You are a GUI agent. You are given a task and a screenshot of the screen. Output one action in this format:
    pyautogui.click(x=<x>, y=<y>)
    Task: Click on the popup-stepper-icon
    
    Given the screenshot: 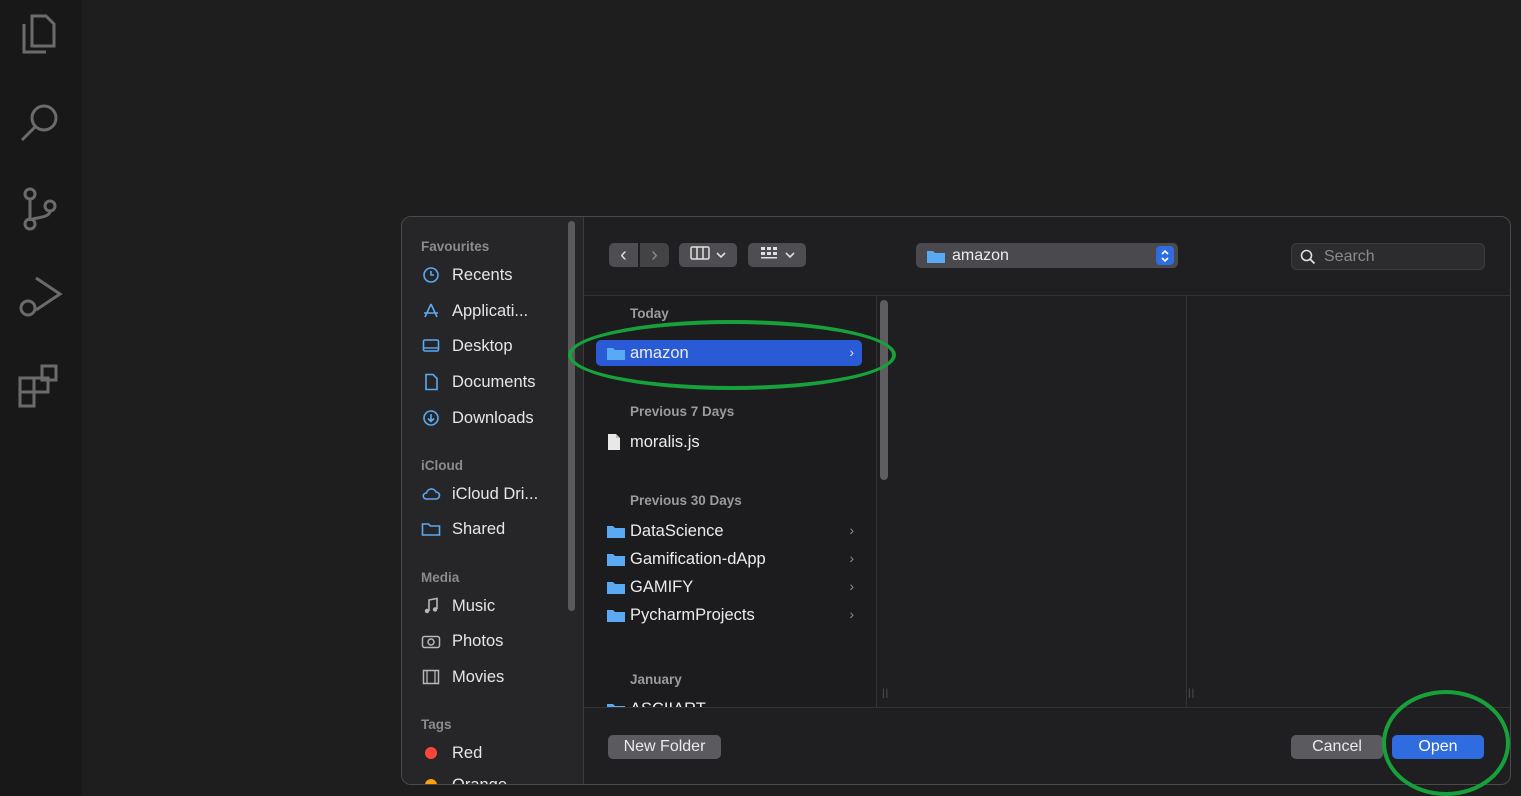 What is the action you would take?
    pyautogui.click(x=1165, y=255)
    